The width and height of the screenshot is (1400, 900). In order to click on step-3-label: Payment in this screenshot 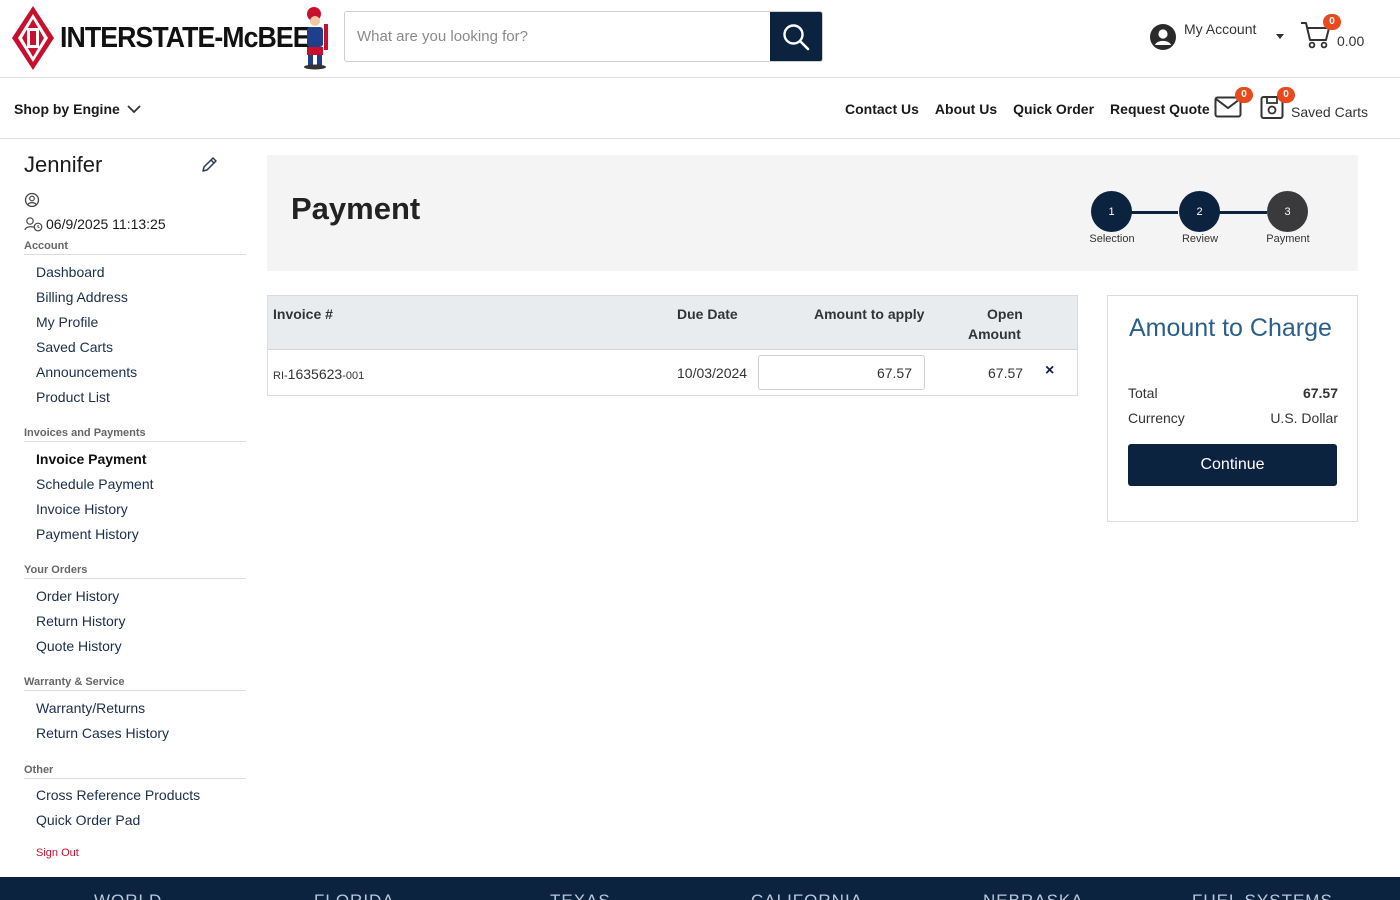, I will do `click(1288, 239)`.